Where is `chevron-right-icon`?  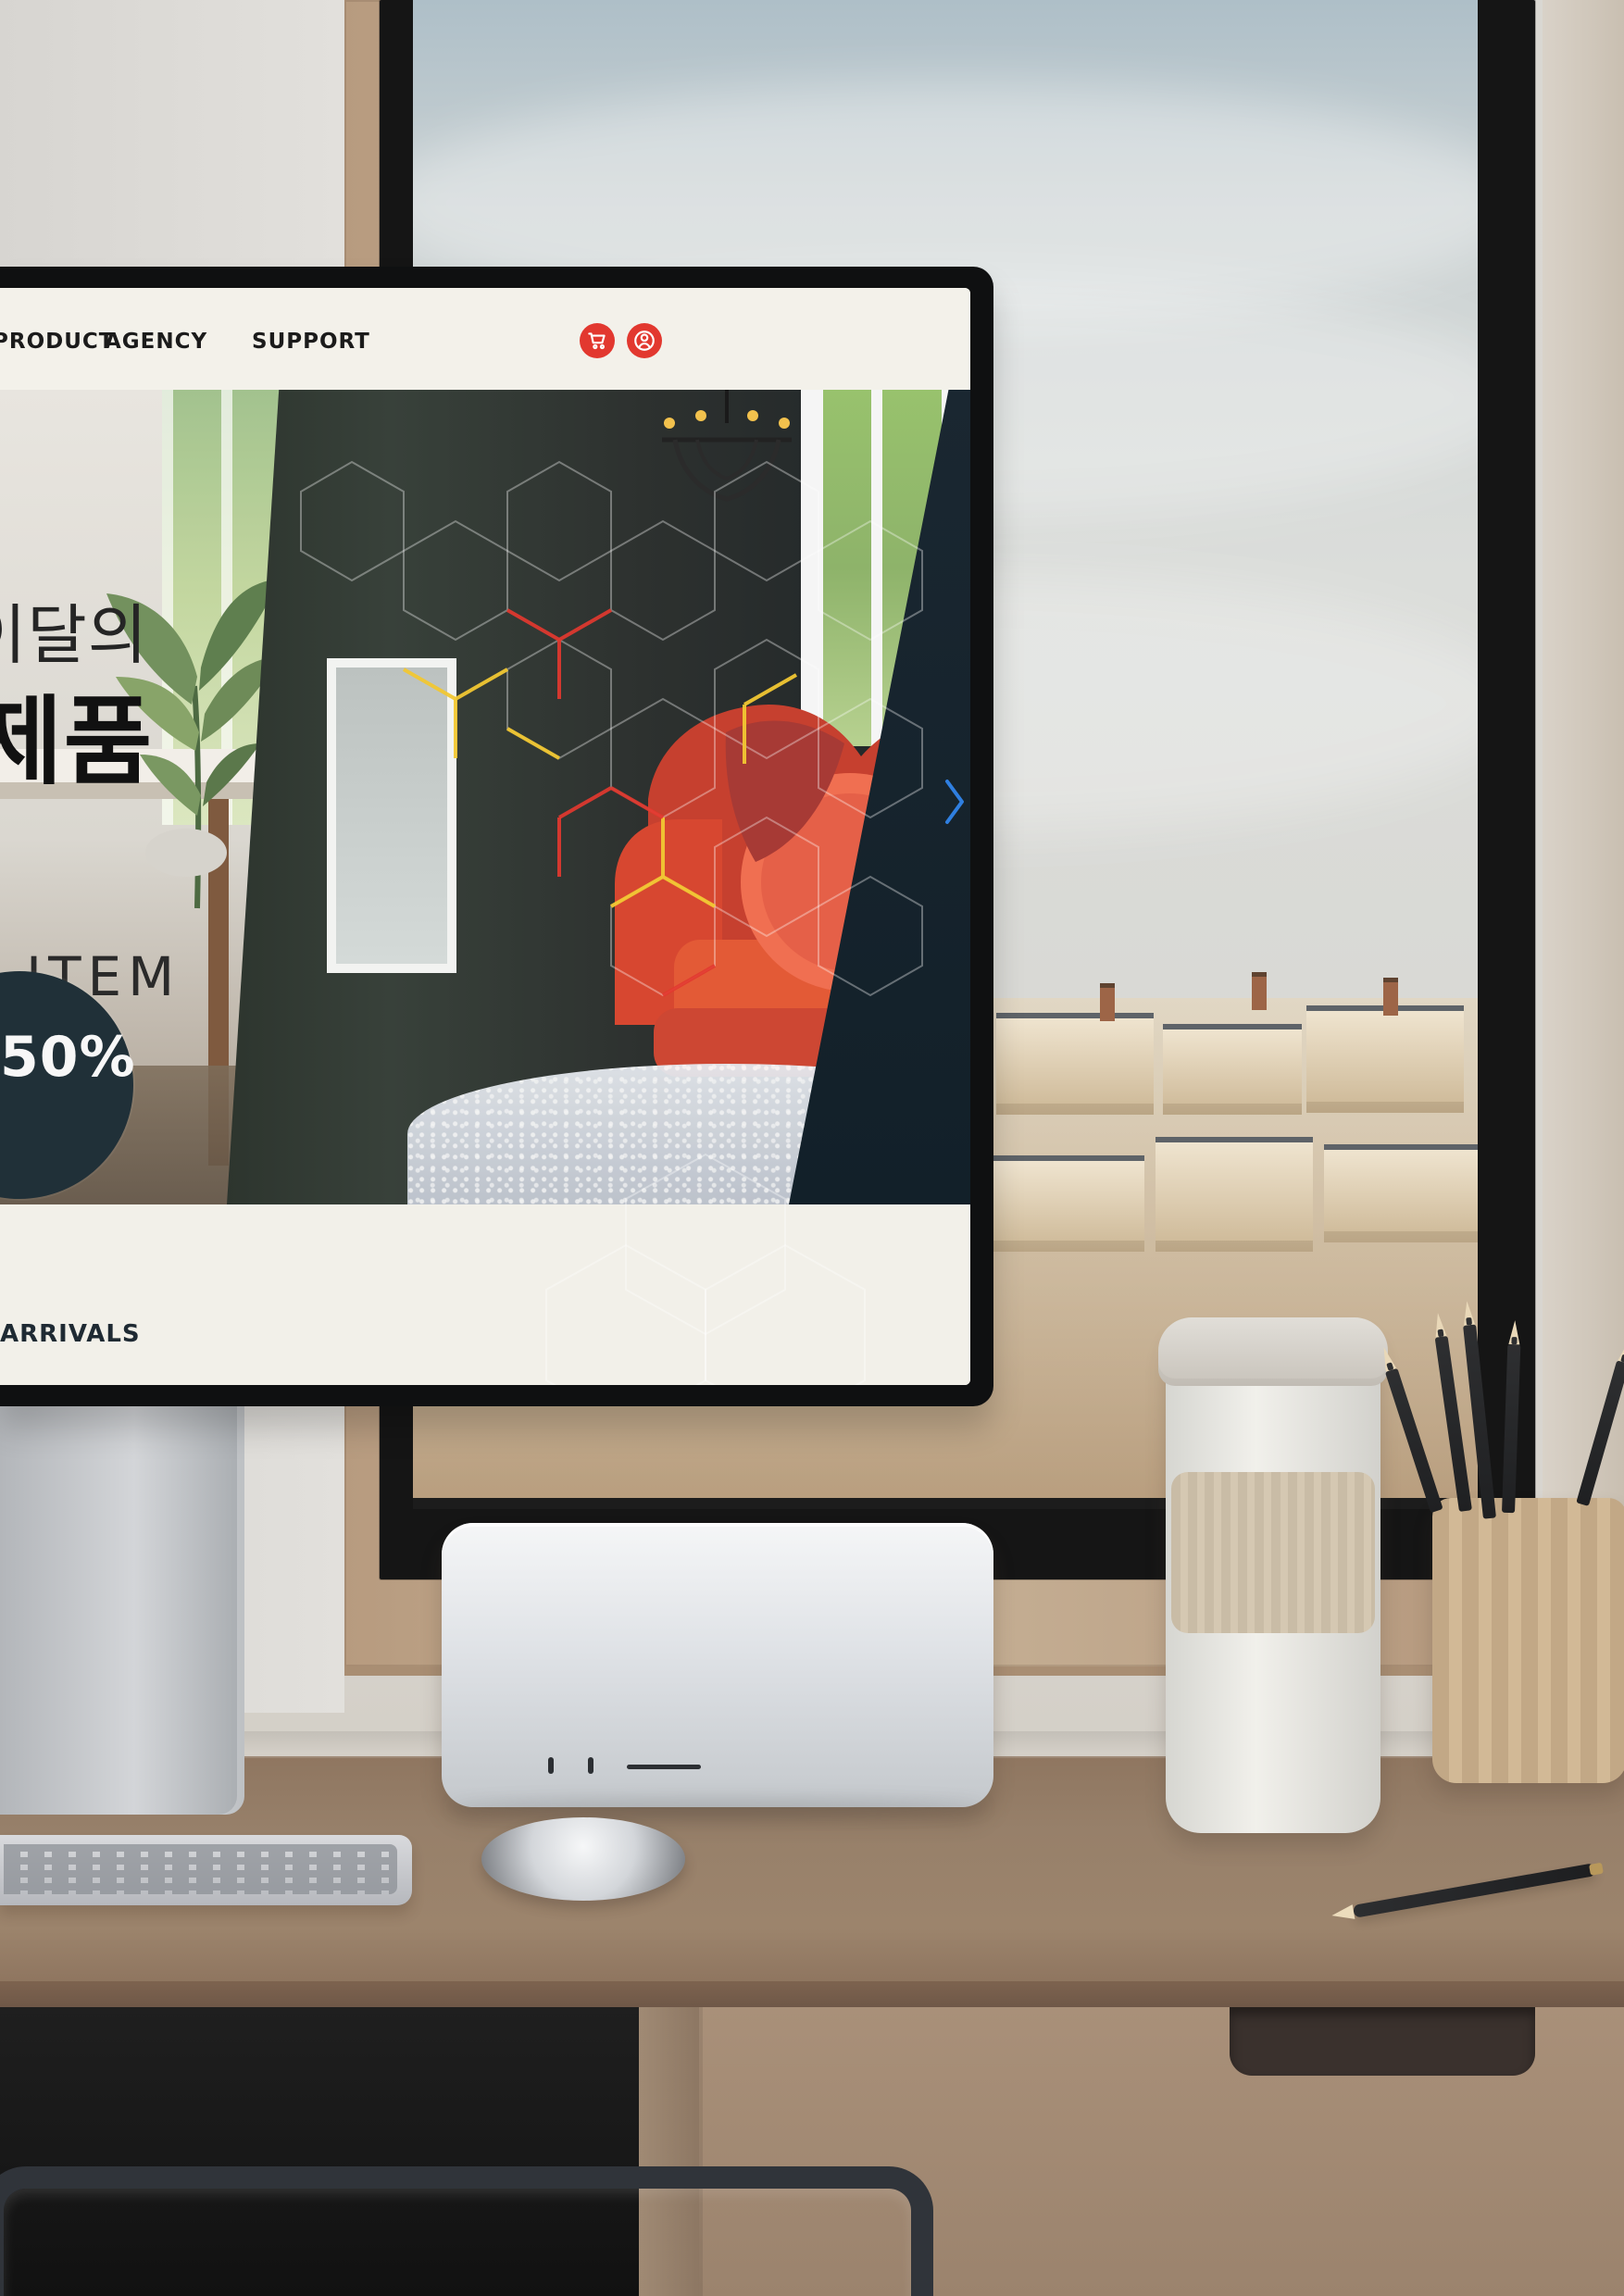 chevron-right-icon is located at coordinates (954, 802).